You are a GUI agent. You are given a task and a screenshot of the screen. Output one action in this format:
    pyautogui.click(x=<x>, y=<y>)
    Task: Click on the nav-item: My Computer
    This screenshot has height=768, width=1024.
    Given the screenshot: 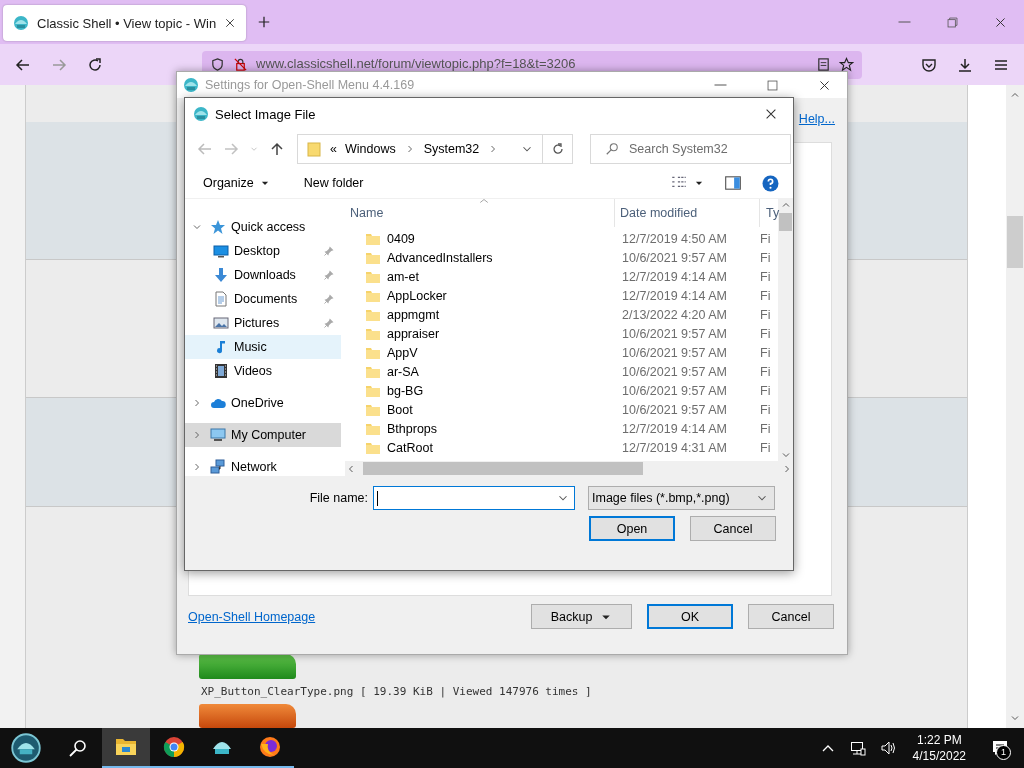 What is the action you would take?
    pyautogui.click(x=263, y=435)
    